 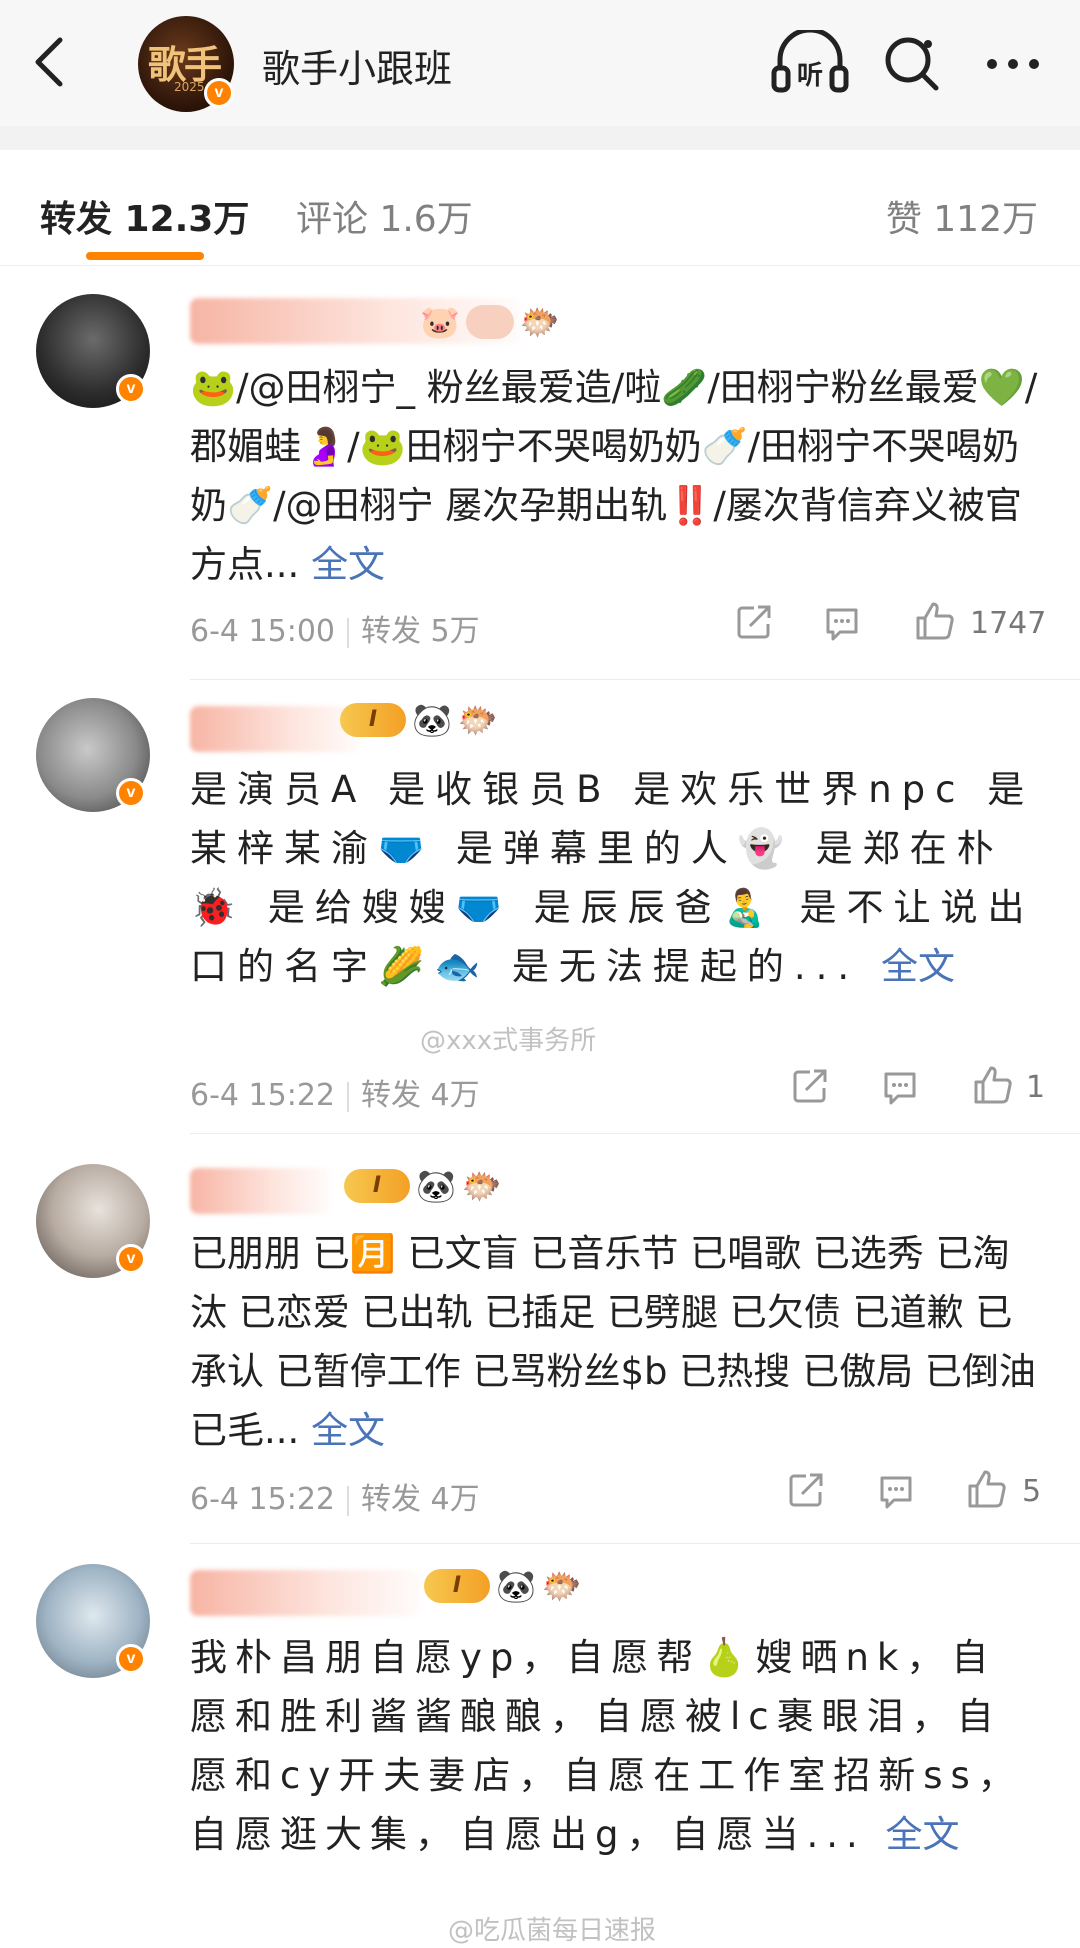 I want to click on watermark: @吃瓜菌每日速报, so click(x=552, y=1931).